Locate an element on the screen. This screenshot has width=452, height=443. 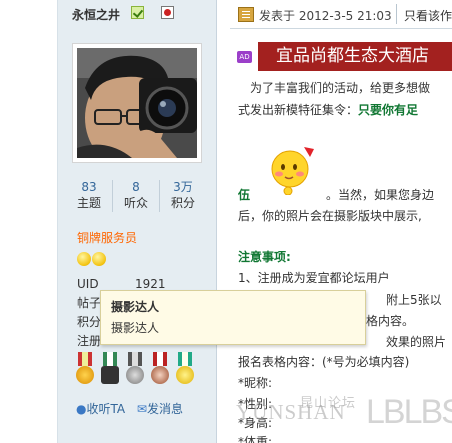
medal-list is located at coordinates (135, 369).